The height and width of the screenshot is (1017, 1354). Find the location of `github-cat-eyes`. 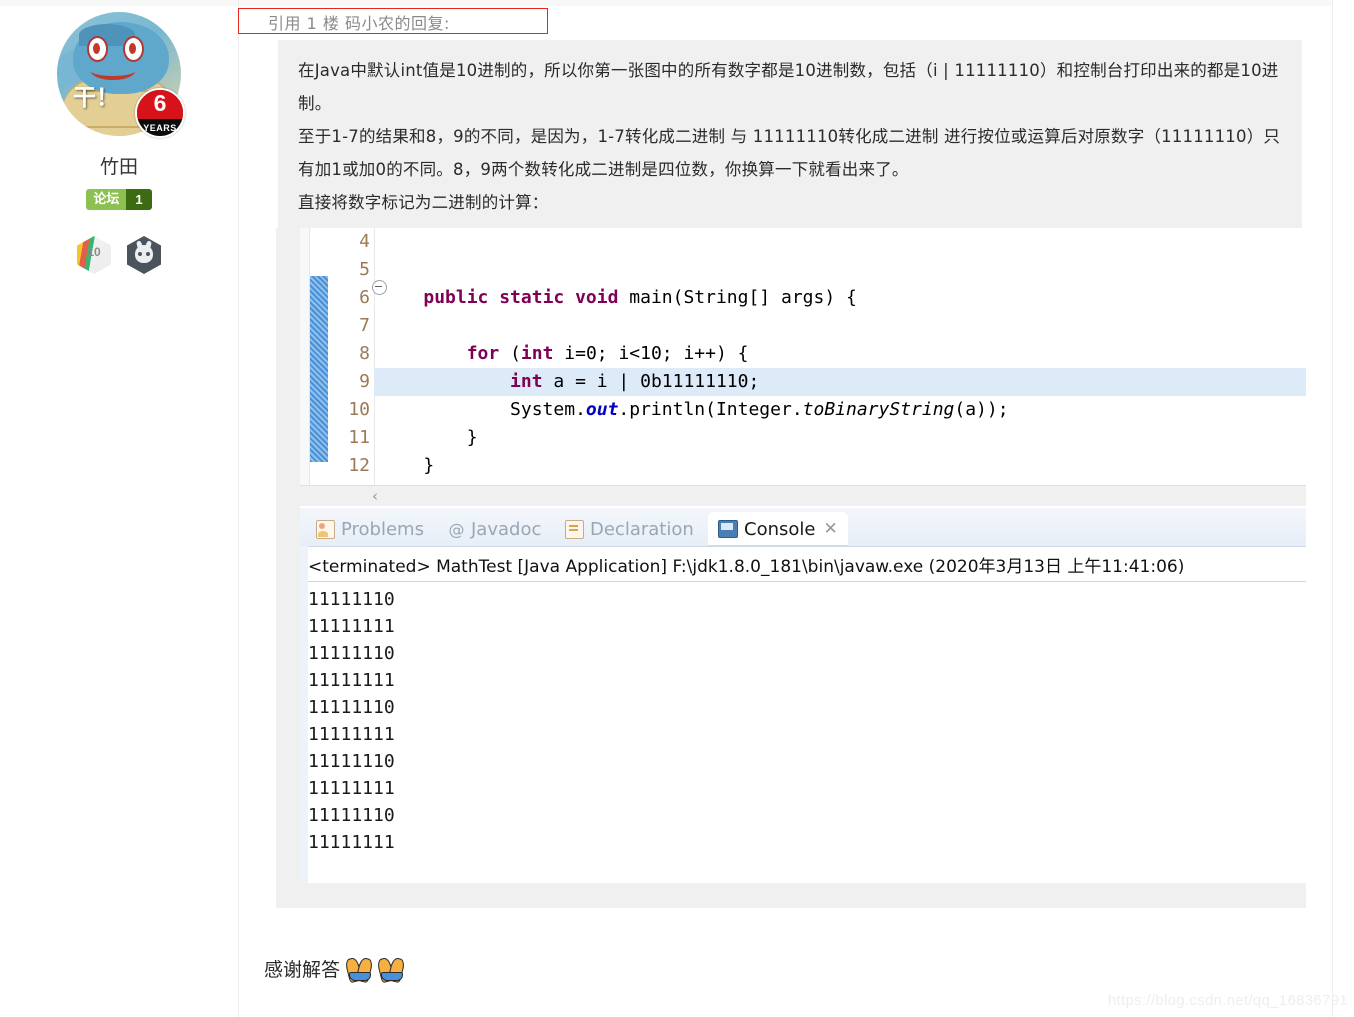

github-cat-eyes is located at coordinates (144, 254).